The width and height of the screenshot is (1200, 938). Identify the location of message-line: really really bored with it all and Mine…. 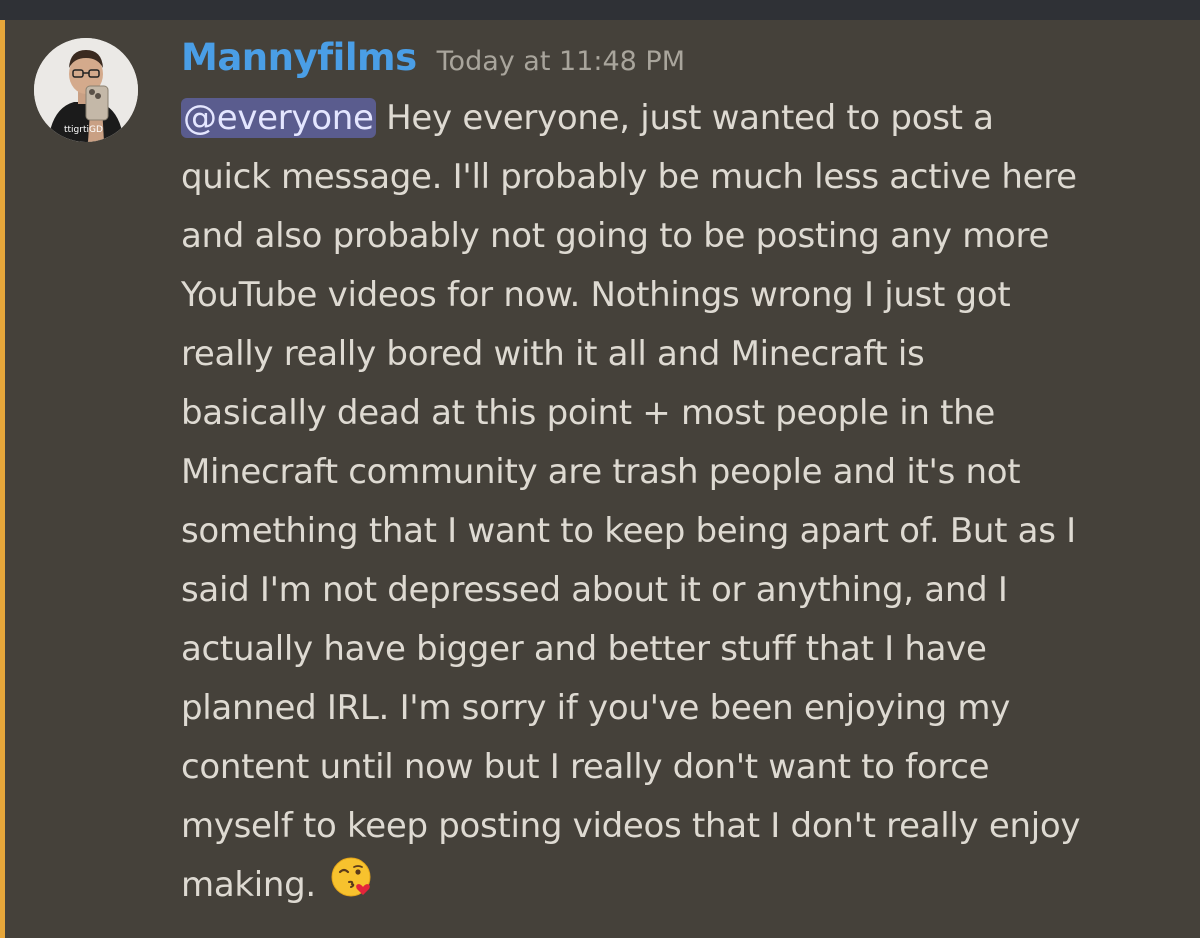
(553, 354).